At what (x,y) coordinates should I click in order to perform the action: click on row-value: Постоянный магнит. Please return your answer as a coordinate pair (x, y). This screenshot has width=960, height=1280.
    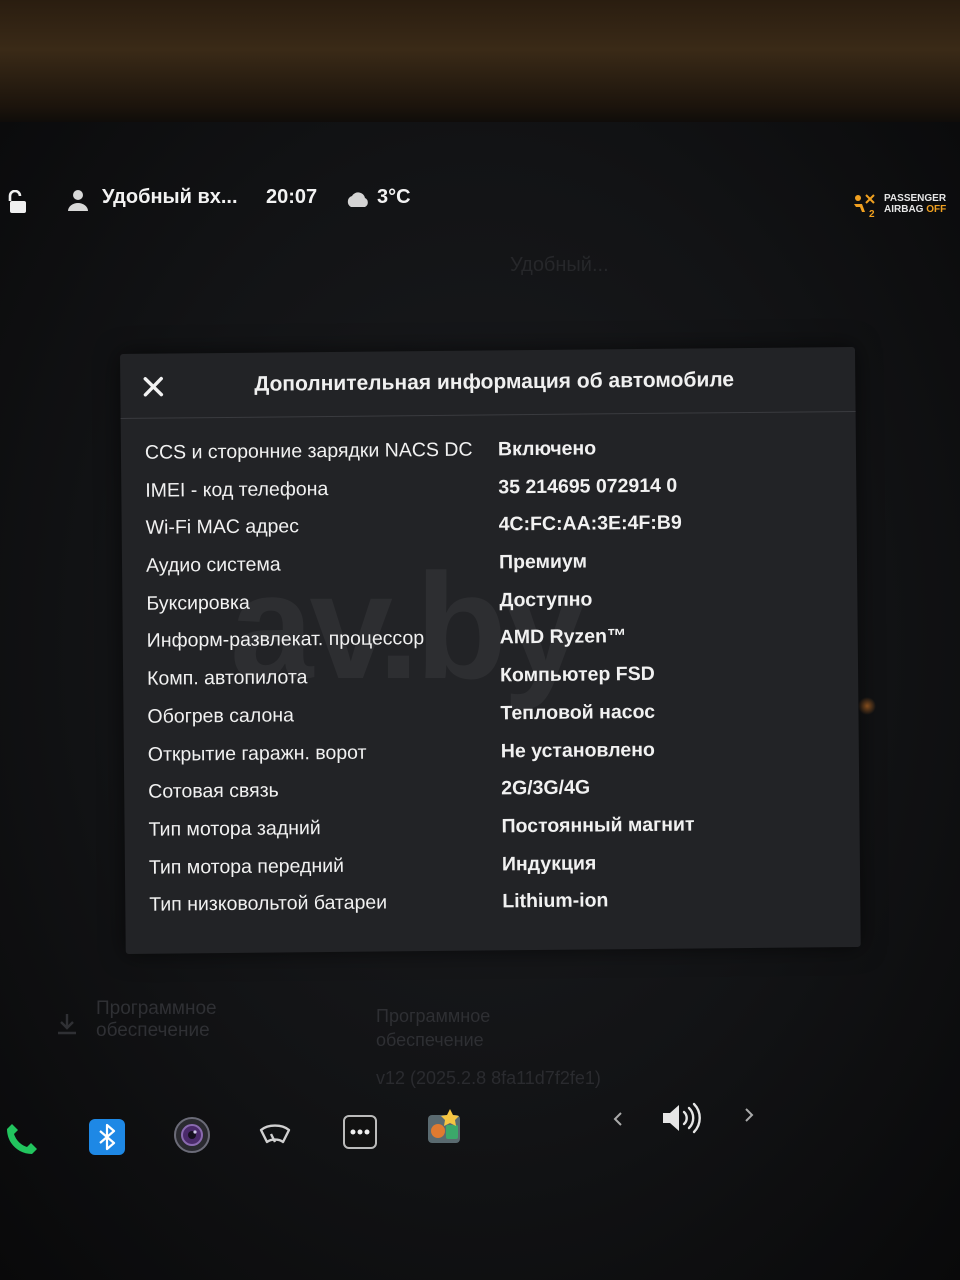
    Looking at the image, I should click on (598, 825).